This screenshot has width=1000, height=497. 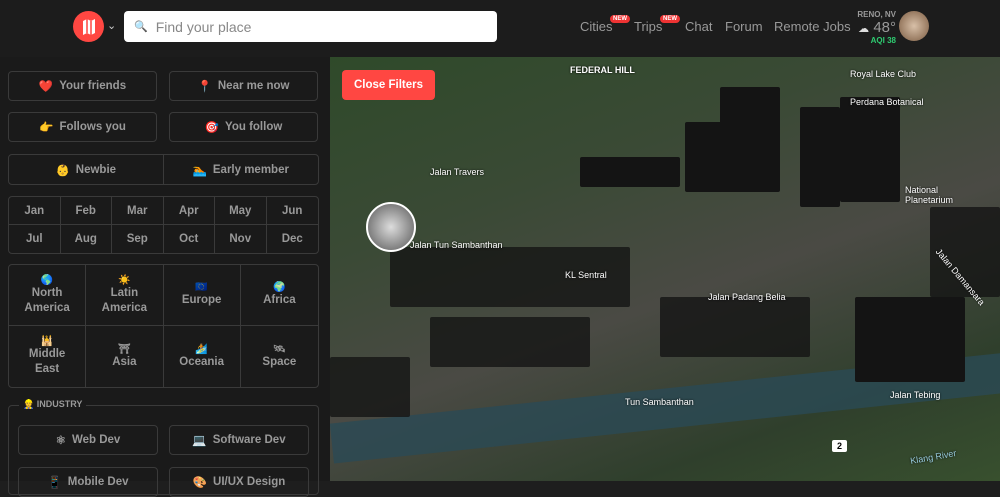 I want to click on button-label: Near me now, so click(x=253, y=86).